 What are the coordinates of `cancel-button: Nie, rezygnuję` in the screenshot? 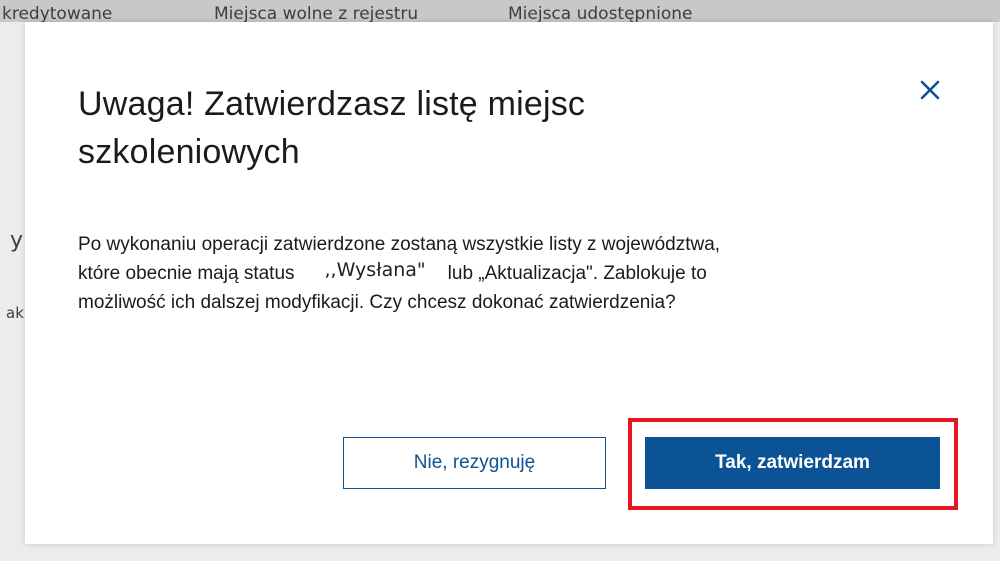 It's located at (474, 463).